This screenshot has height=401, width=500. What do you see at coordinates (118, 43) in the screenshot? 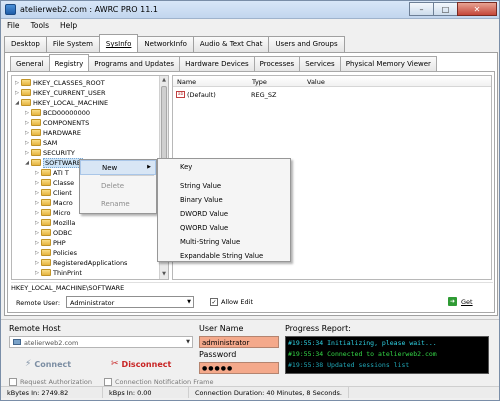
I see `tab-sysinfo: SysInfo` at bounding box center [118, 43].